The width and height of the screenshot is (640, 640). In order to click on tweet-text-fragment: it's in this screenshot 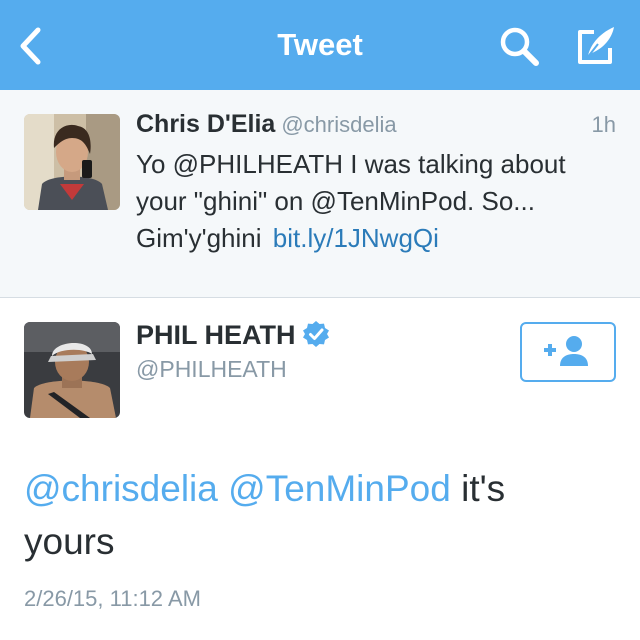, I will do `click(483, 488)`.